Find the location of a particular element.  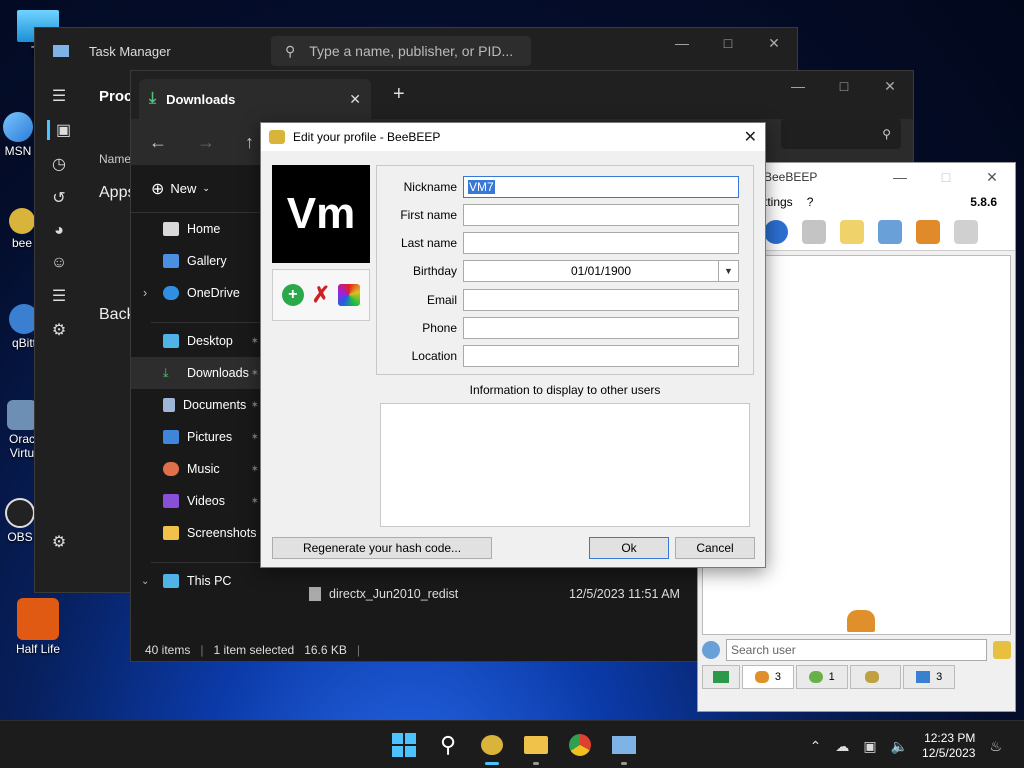

startup-apps-icon: ◕ is located at coordinates (59, 231).